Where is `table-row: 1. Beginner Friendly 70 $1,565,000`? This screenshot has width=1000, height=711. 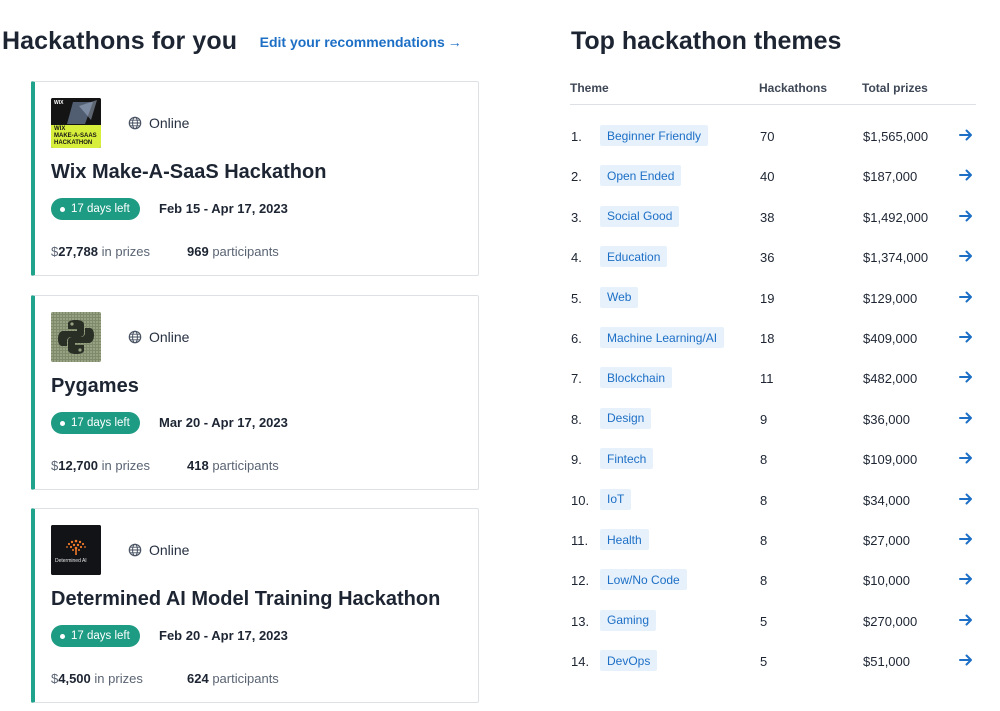 table-row: 1. Beginner Friendly 70 $1,565,000 is located at coordinates (773, 137).